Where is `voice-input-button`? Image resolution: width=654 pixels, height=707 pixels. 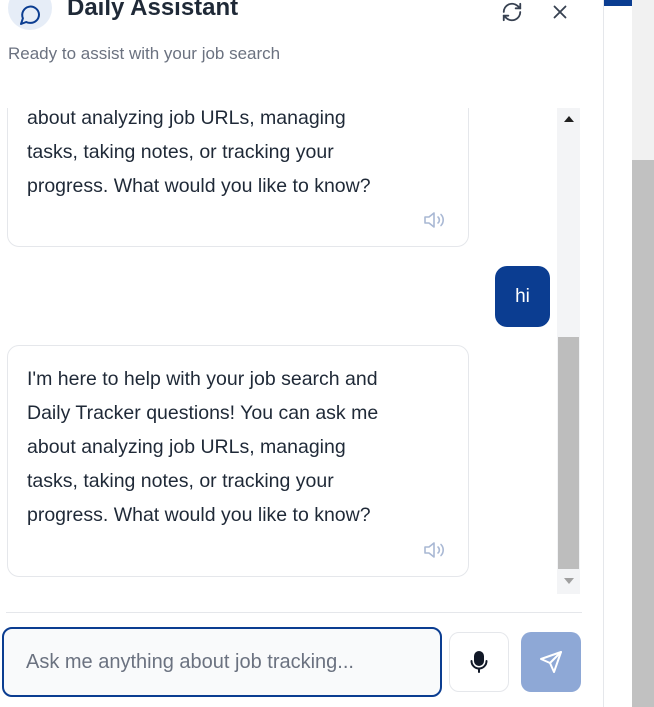
voice-input-button is located at coordinates (479, 662).